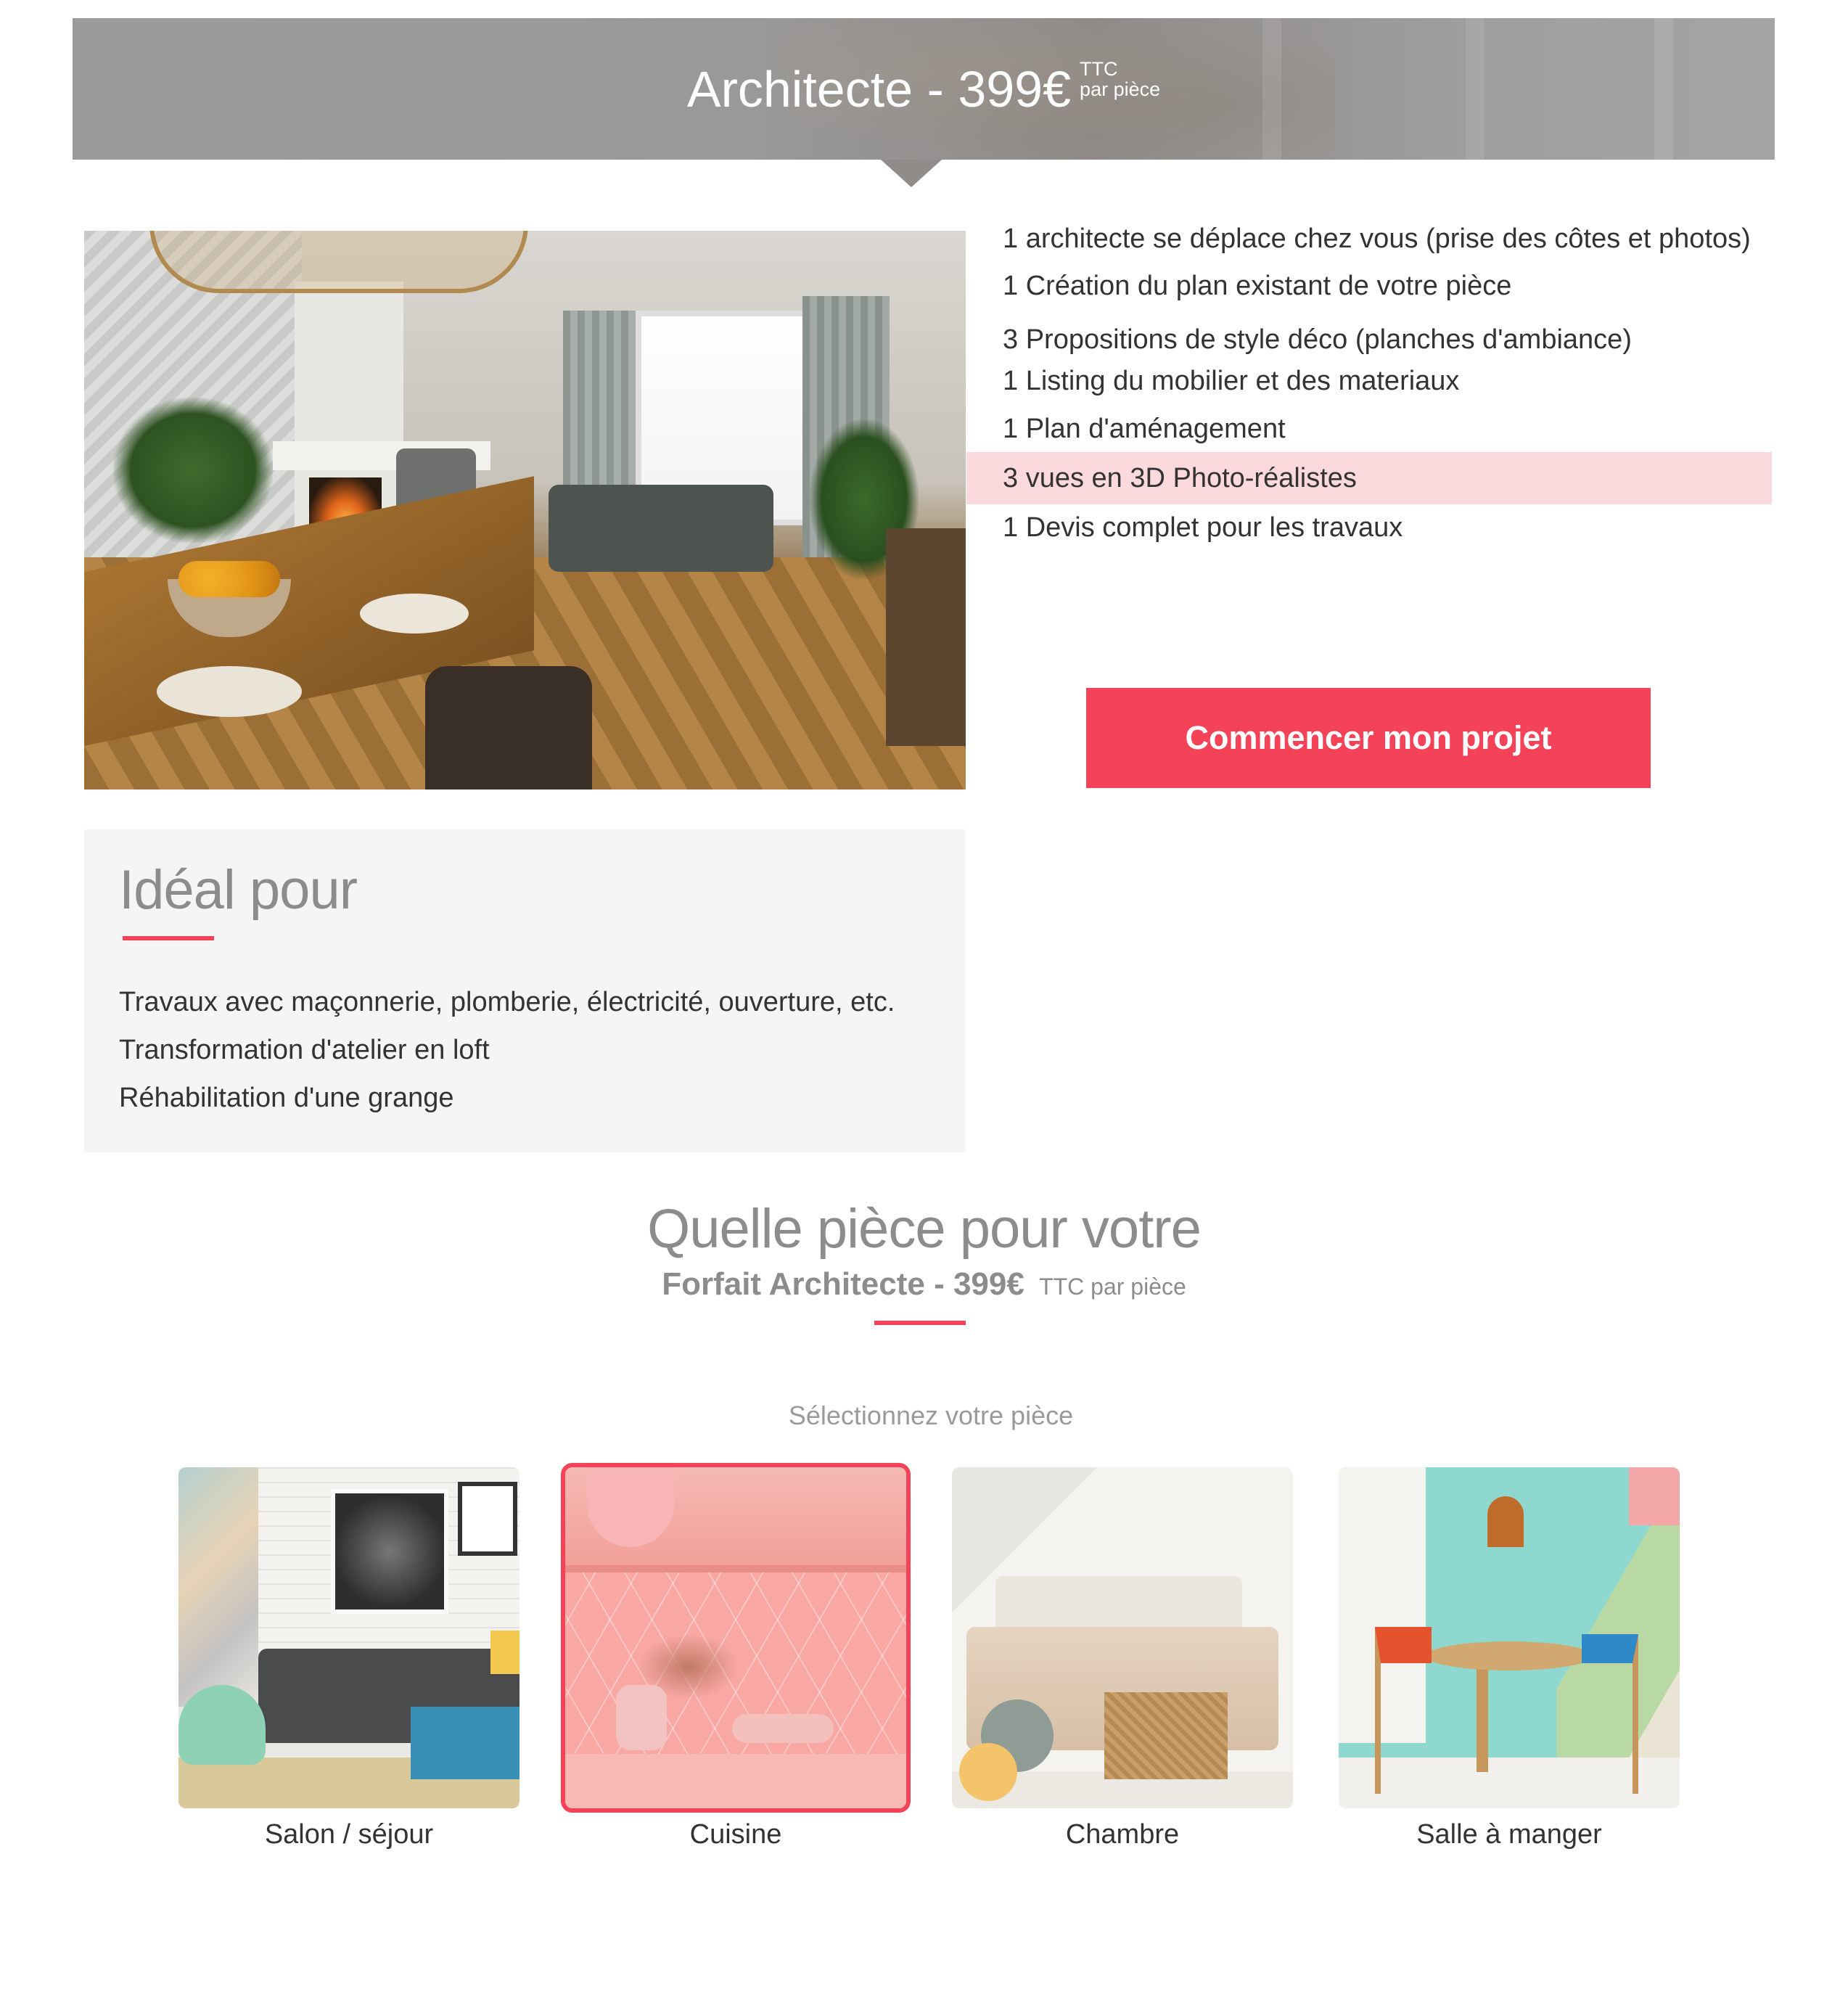 The width and height of the screenshot is (1848, 1989). What do you see at coordinates (1166, 1735) in the screenshot?
I see `chambre-basket` at bounding box center [1166, 1735].